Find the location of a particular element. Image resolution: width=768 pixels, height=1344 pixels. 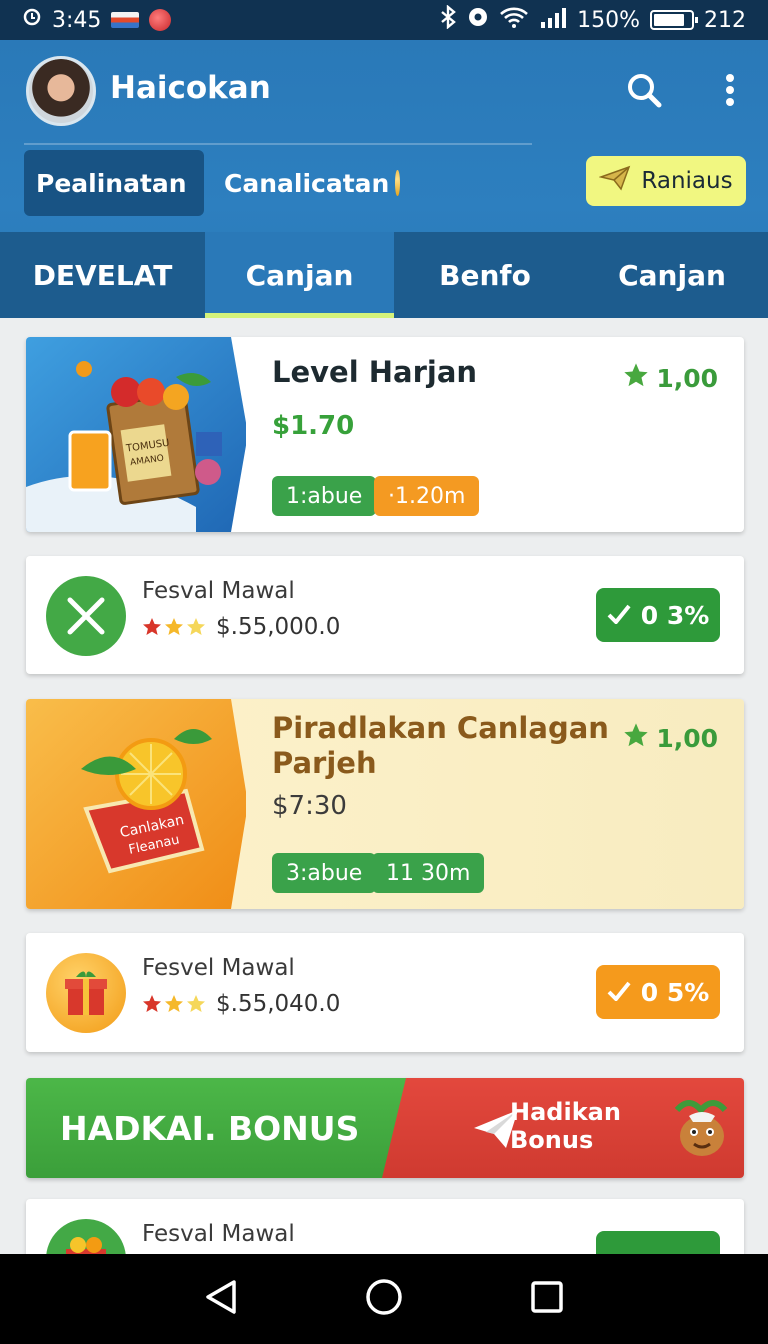

featured-title: Level Harjan is located at coordinates (375, 372).